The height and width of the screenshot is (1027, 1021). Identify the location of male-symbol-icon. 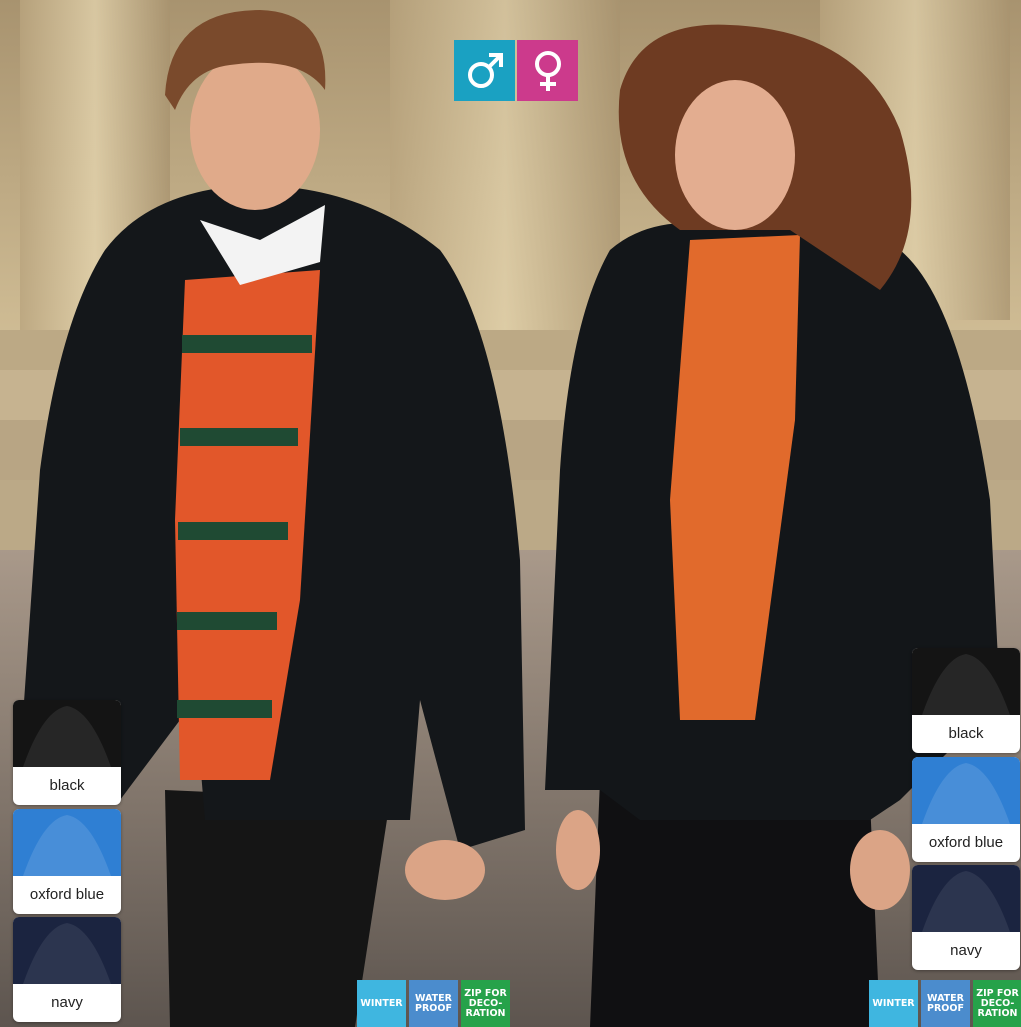
(484, 70).